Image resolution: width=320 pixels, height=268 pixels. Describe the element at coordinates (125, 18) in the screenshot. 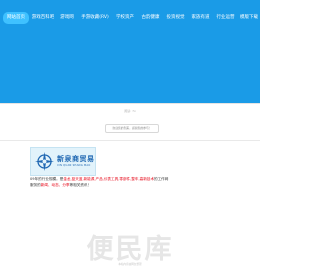

I see `nav-item-5: 学校资产` at that location.